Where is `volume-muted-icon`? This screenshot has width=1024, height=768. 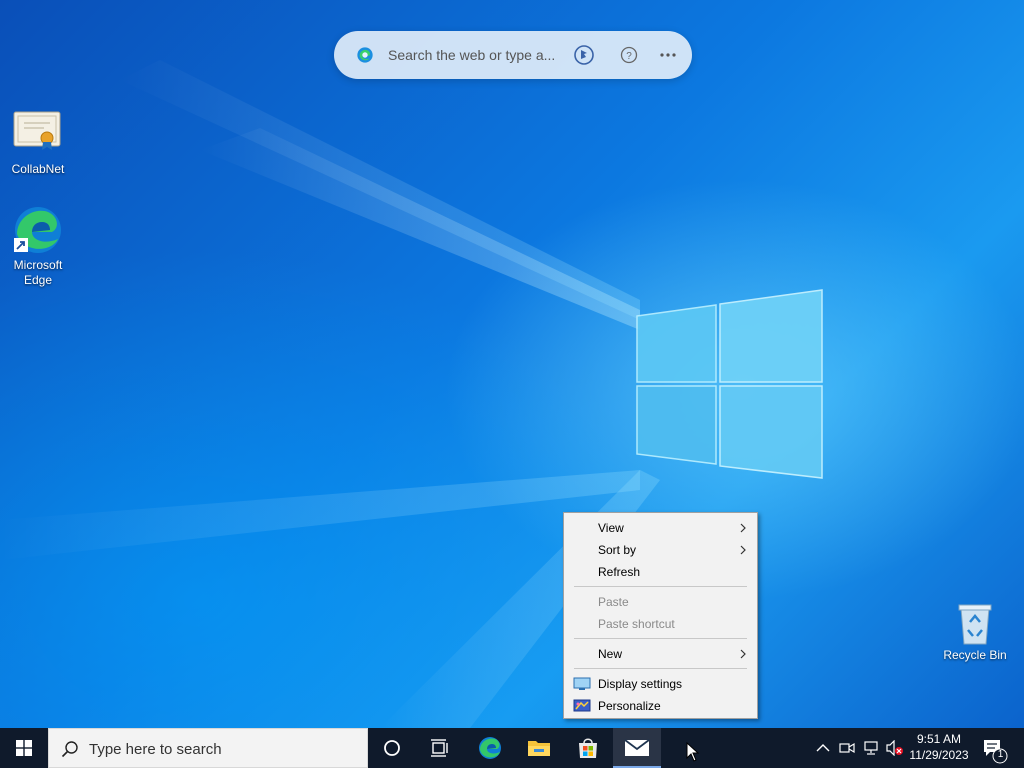 volume-muted-icon is located at coordinates (894, 748).